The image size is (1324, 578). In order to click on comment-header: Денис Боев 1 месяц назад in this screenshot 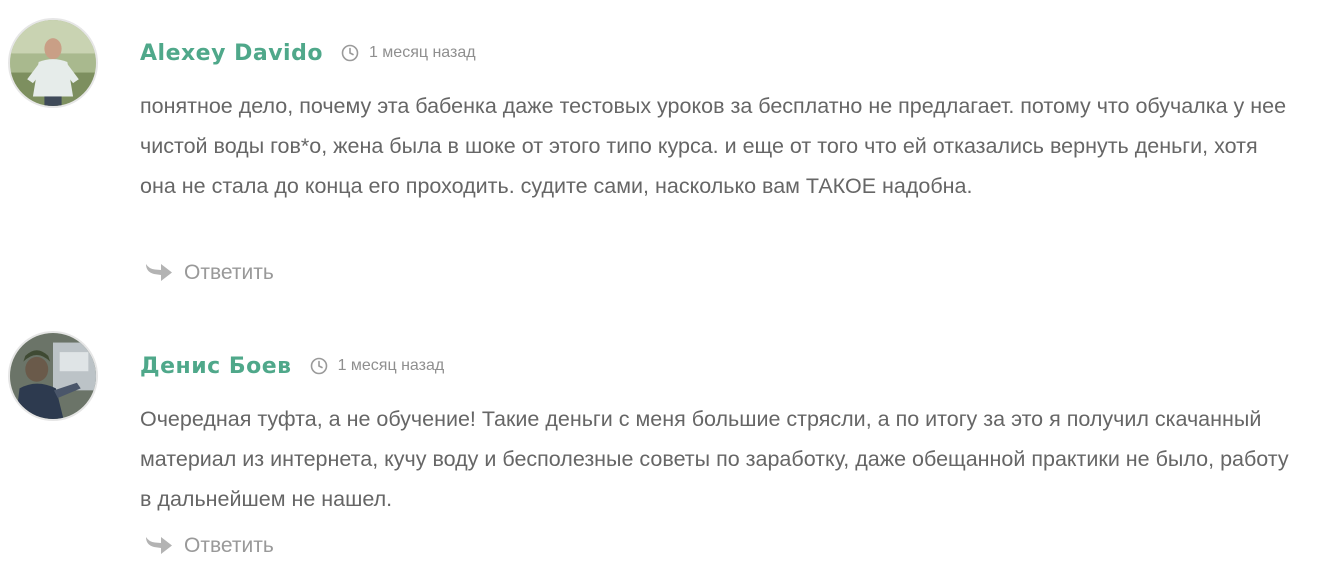, I will do `click(292, 366)`.